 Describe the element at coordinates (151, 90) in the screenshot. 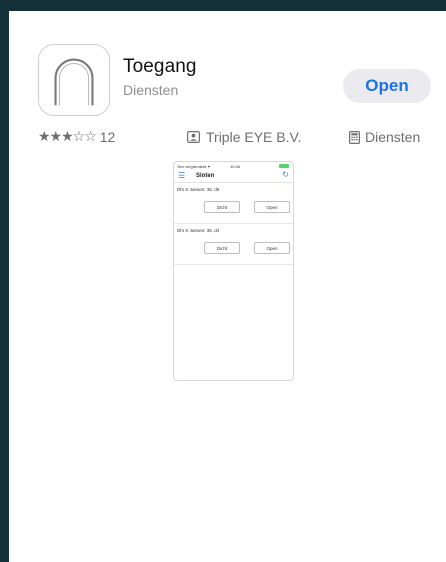

I see `app-subtitle: Diensten` at that location.